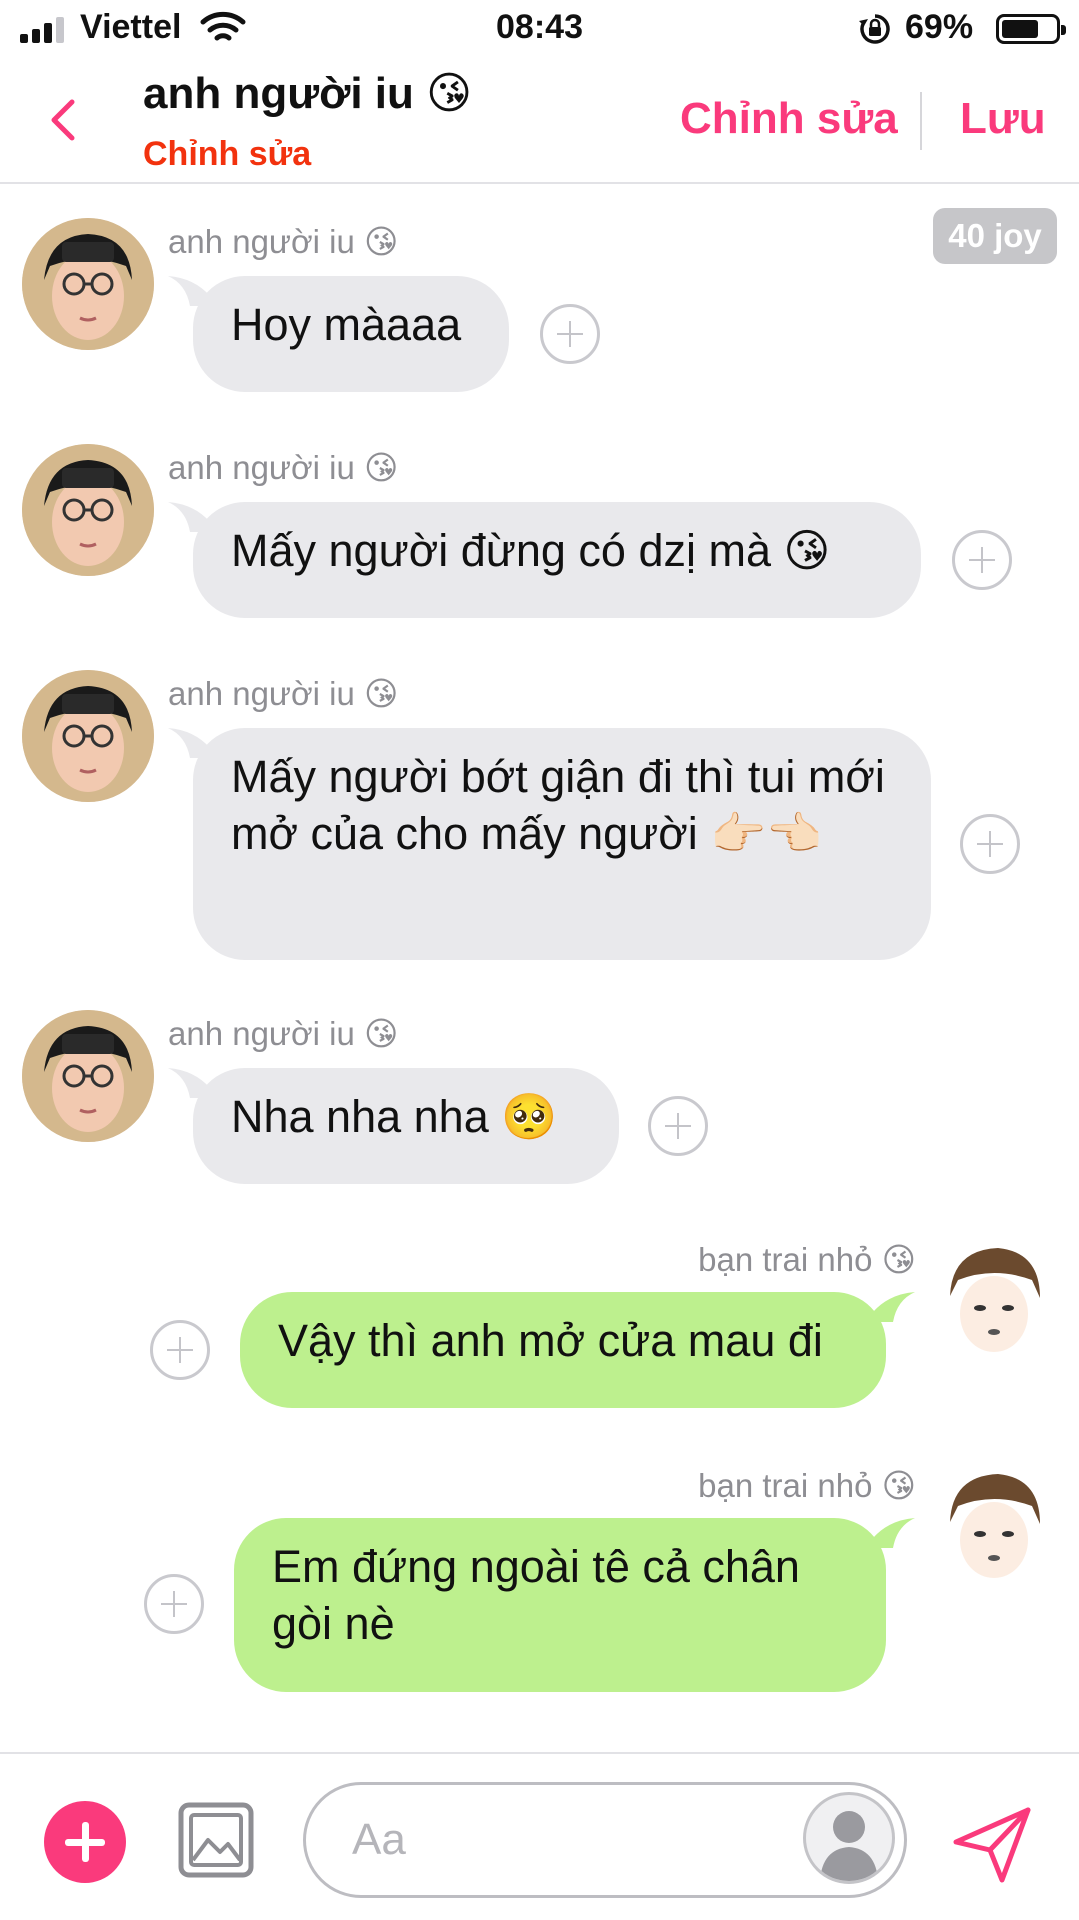 The width and height of the screenshot is (1079, 1920). Describe the element at coordinates (921, 121) in the screenshot. I see `header-divider` at that location.